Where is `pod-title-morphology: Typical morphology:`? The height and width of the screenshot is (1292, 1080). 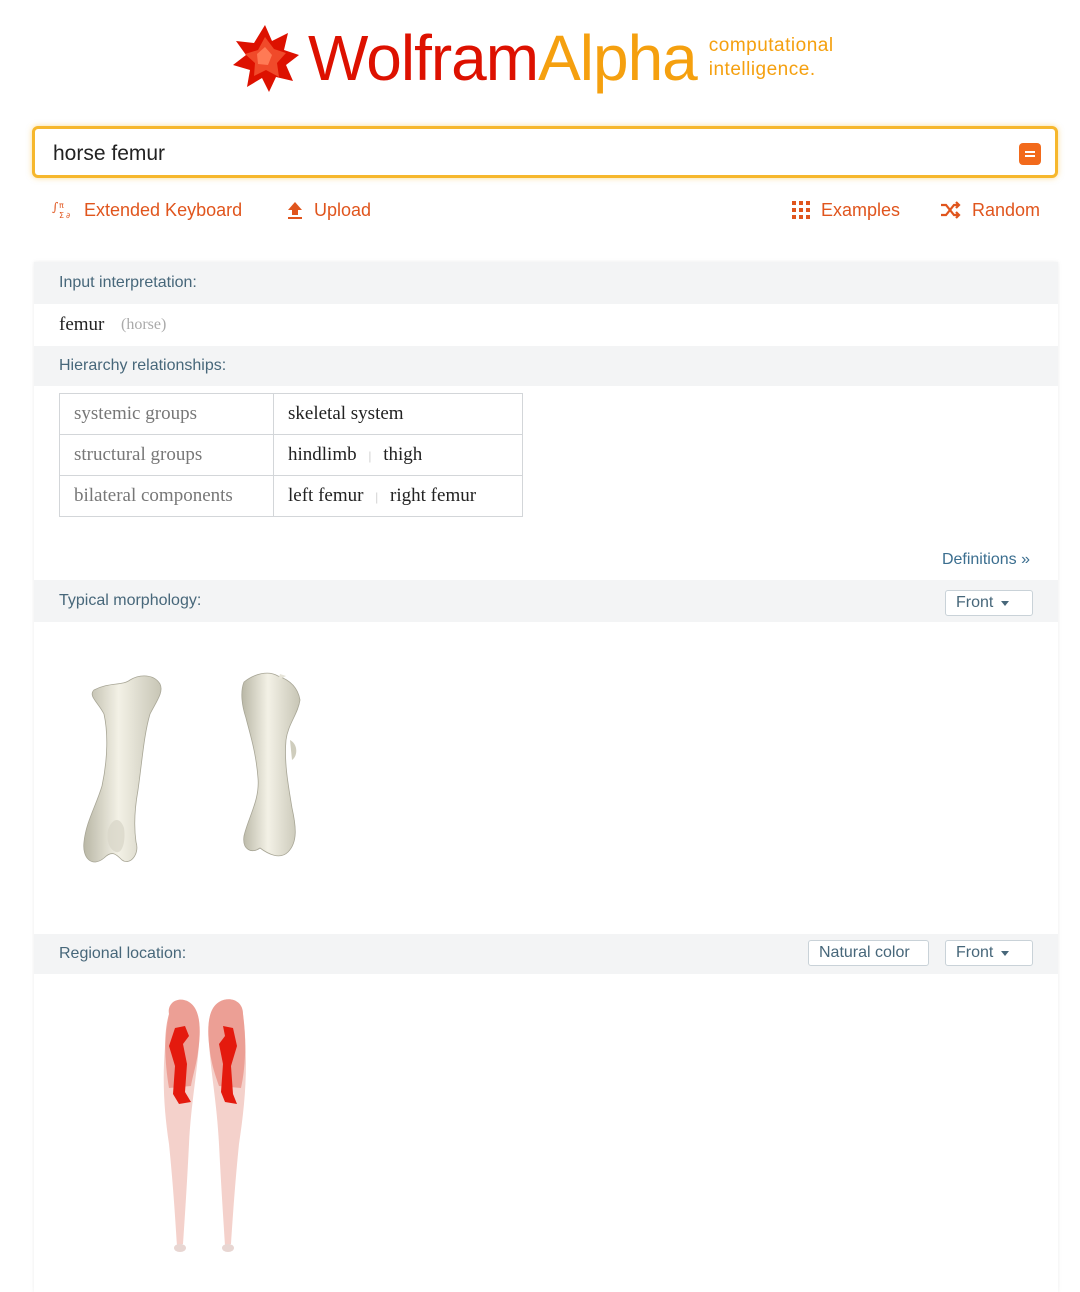
pod-title-morphology: Typical morphology: is located at coordinates (546, 601).